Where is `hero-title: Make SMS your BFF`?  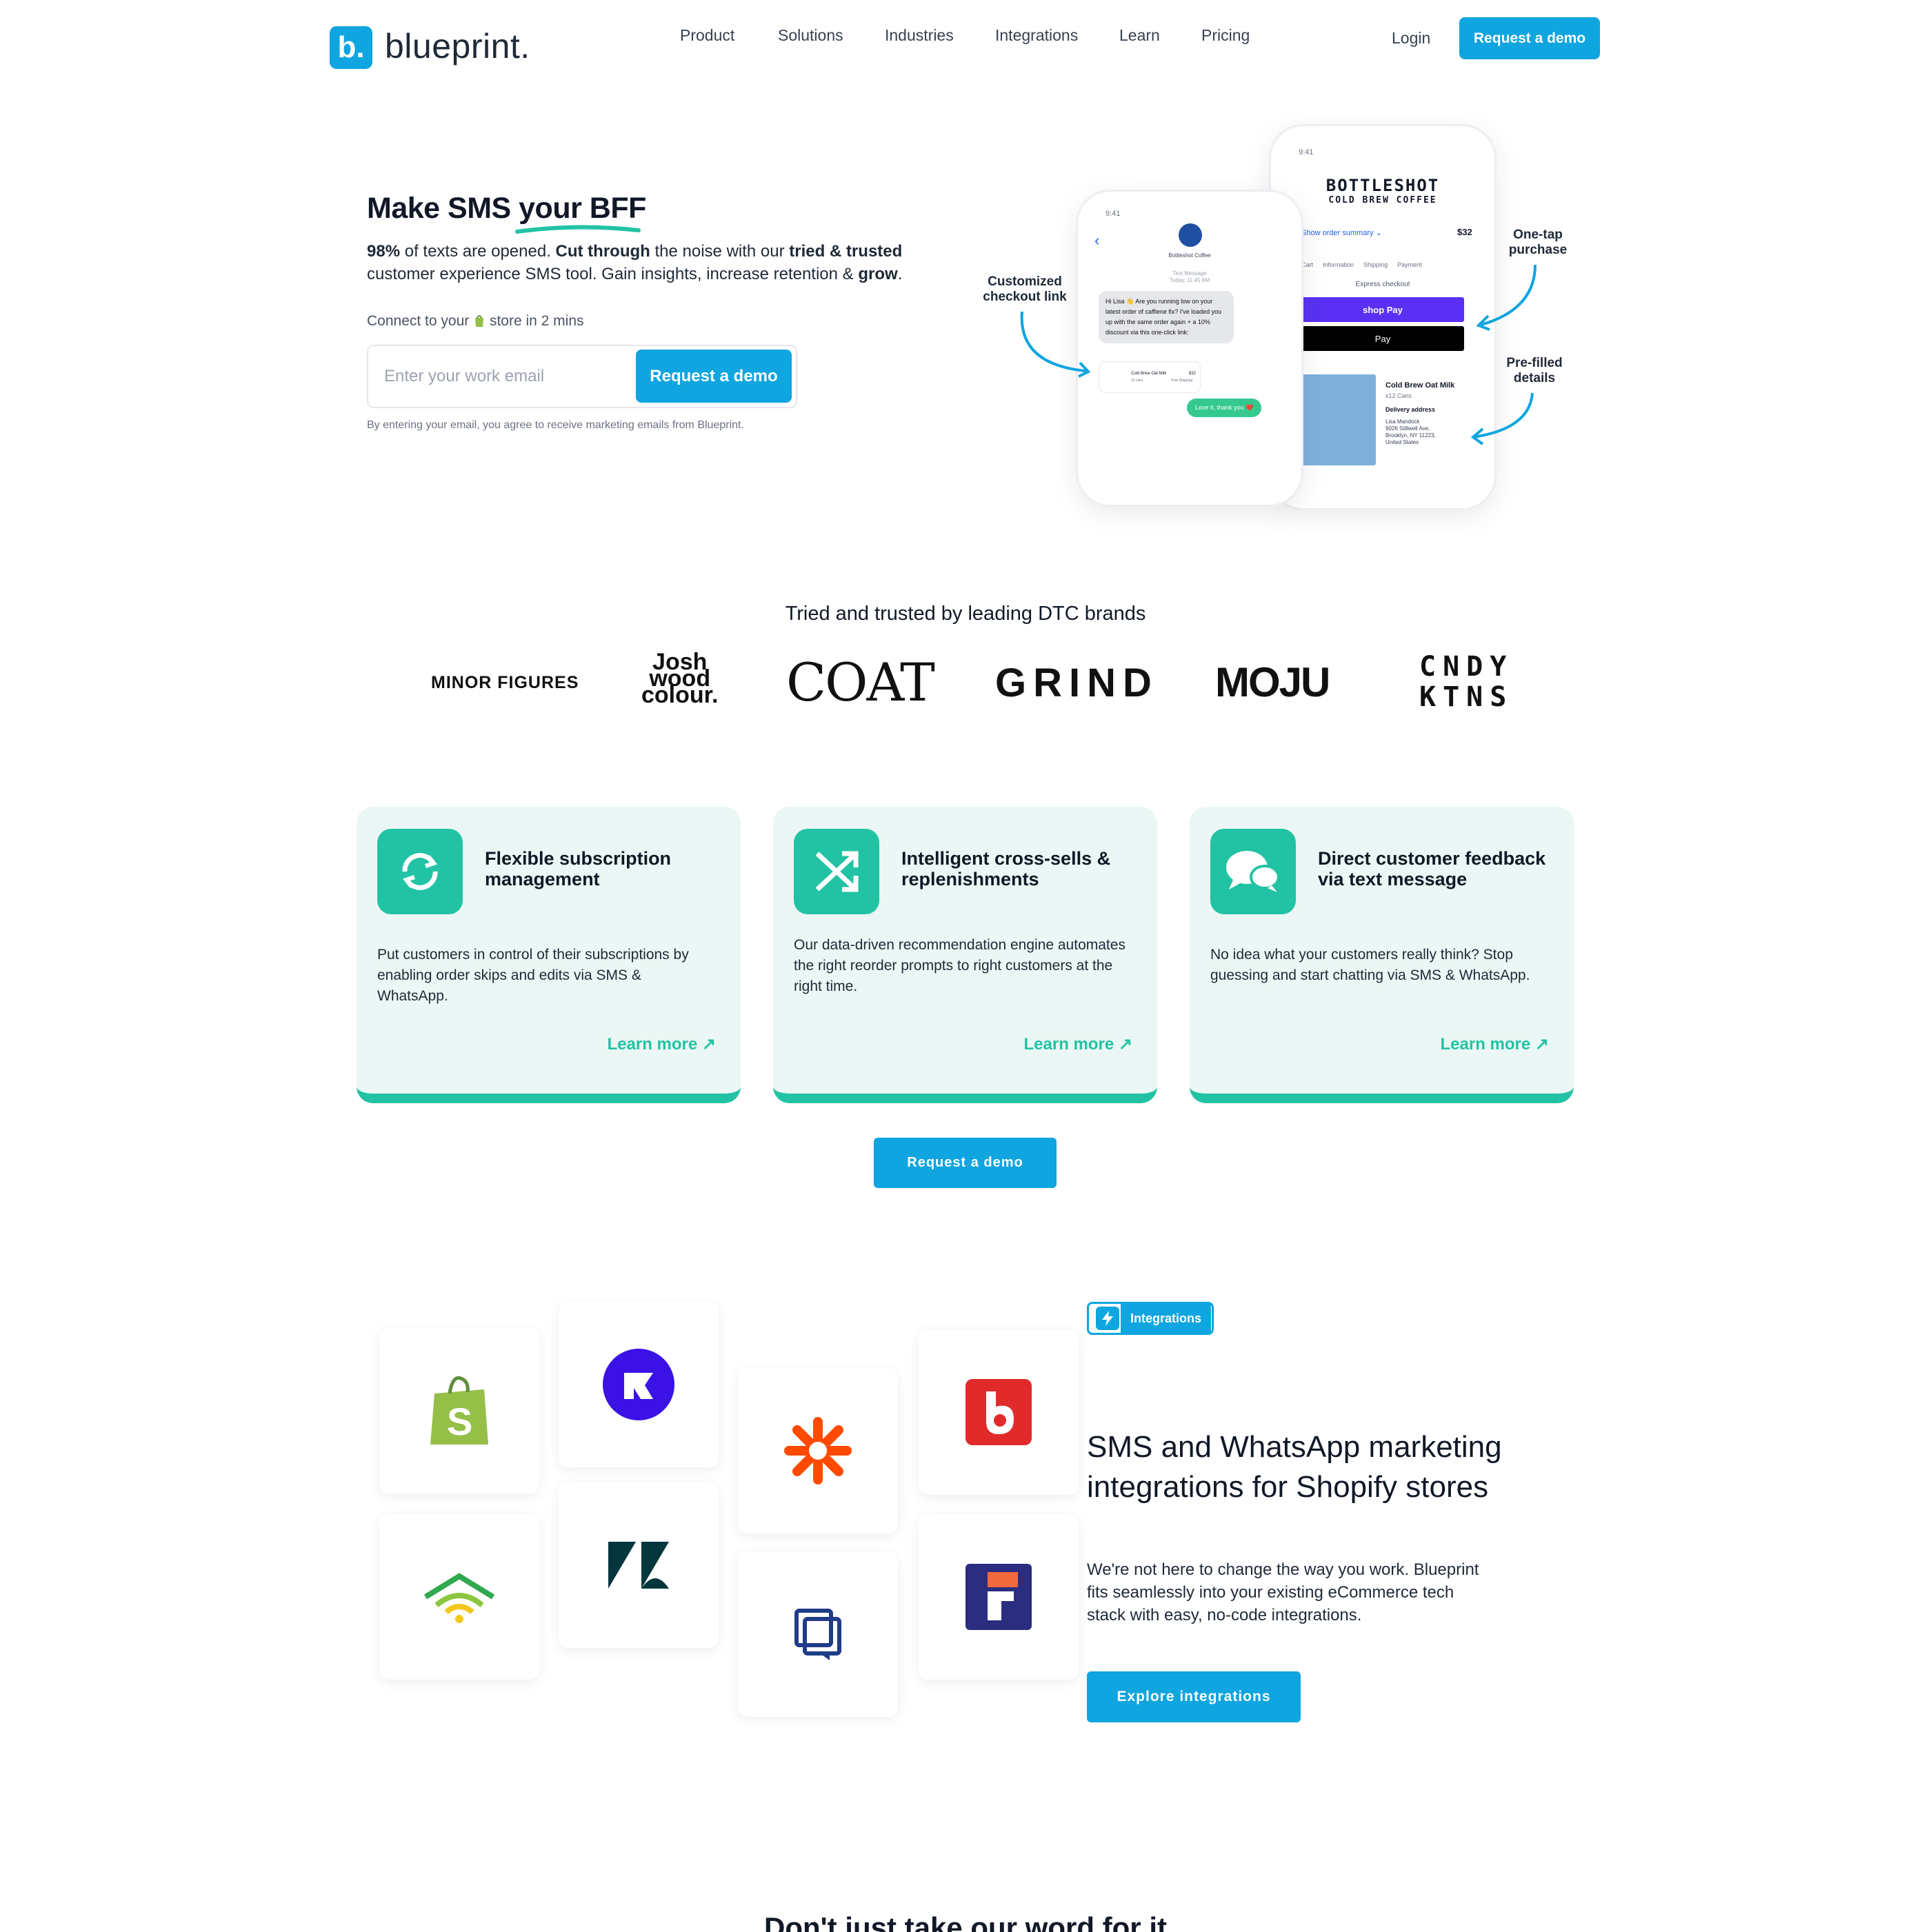 hero-title: Make SMS your BFF is located at coordinates (506, 208).